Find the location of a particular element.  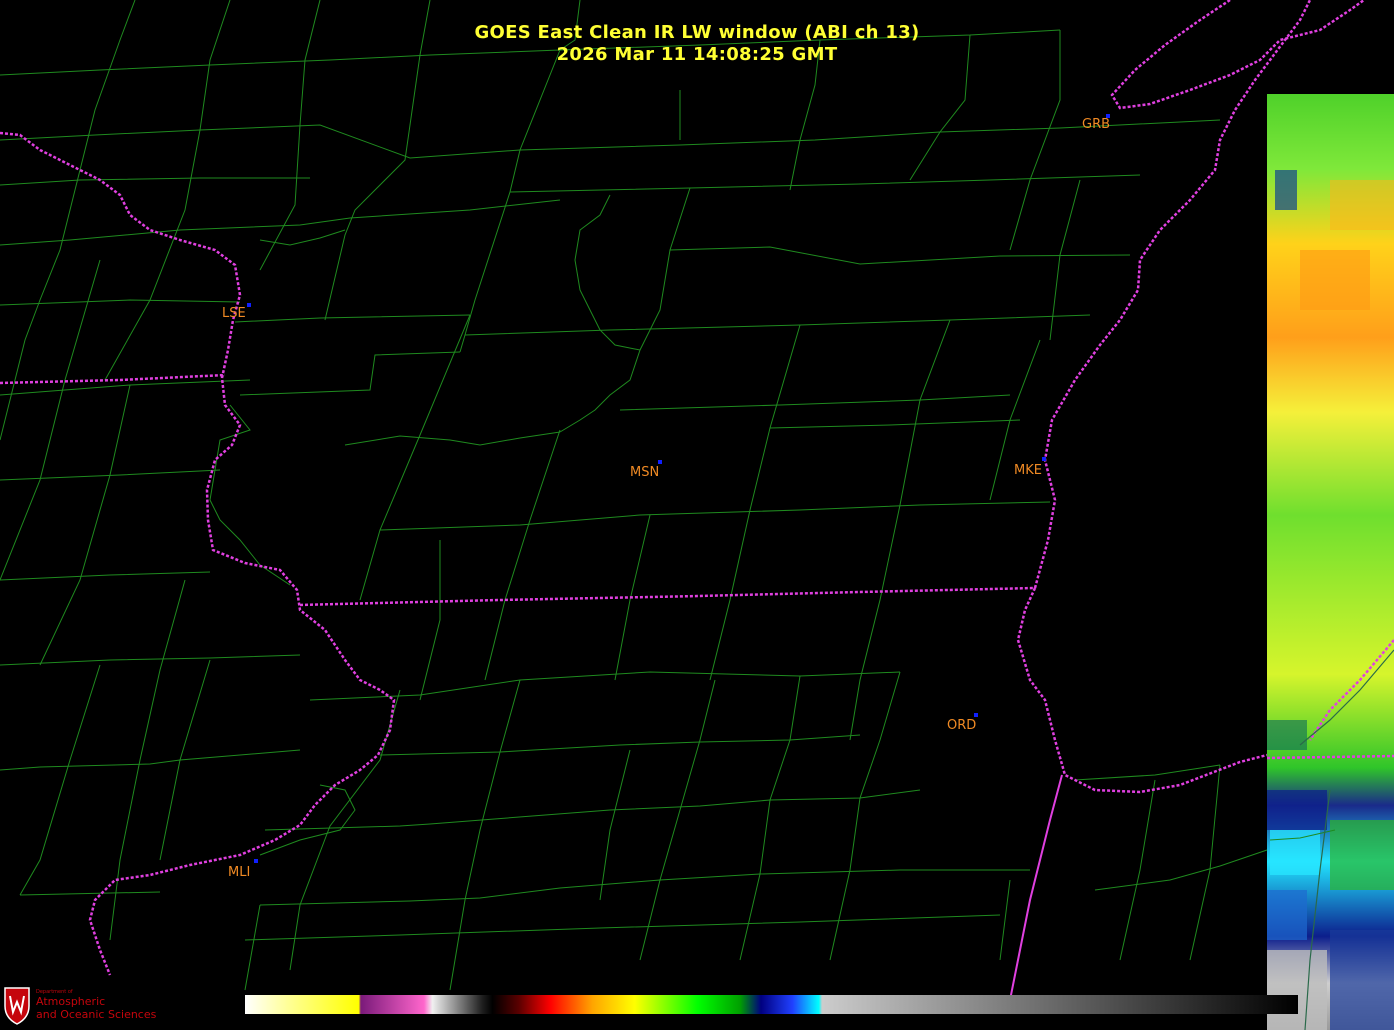

uw-crest-icon is located at coordinates (17, 1006).